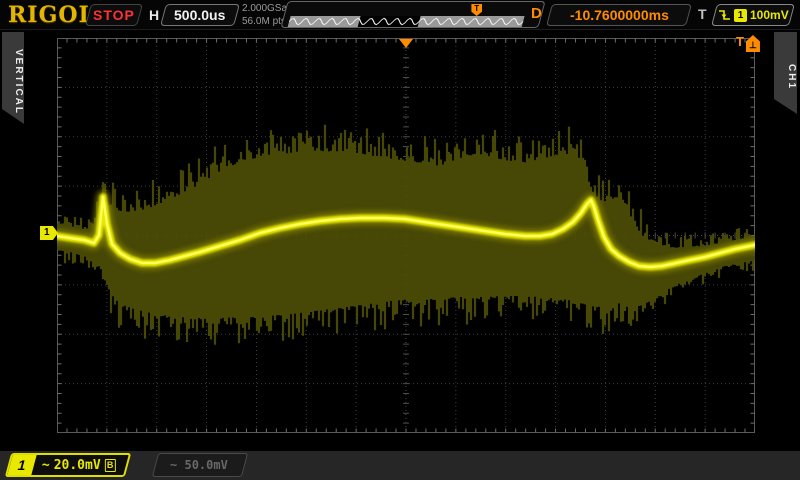 This screenshot has width=800, height=480. What do you see at coordinates (740, 15) in the screenshot?
I see `trigger-source-badge: 1` at bounding box center [740, 15].